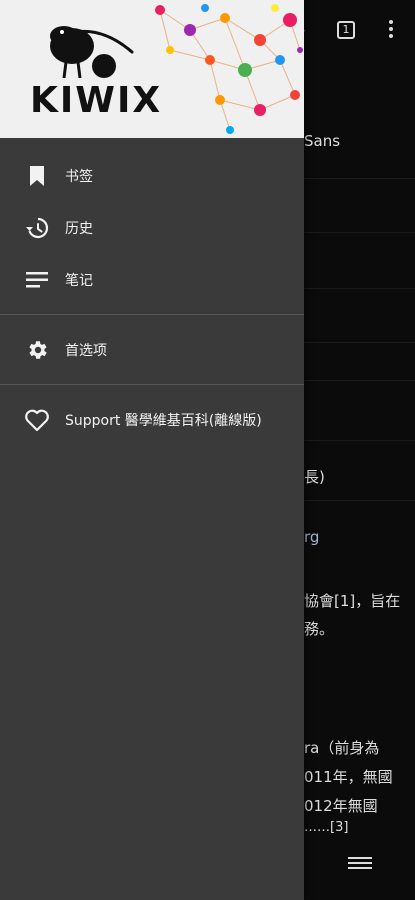 Image resolution: width=415 pixels, height=900 pixels. Describe the element at coordinates (152, 280) in the screenshot. I see `menu-item-notes: 笔记` at that location.